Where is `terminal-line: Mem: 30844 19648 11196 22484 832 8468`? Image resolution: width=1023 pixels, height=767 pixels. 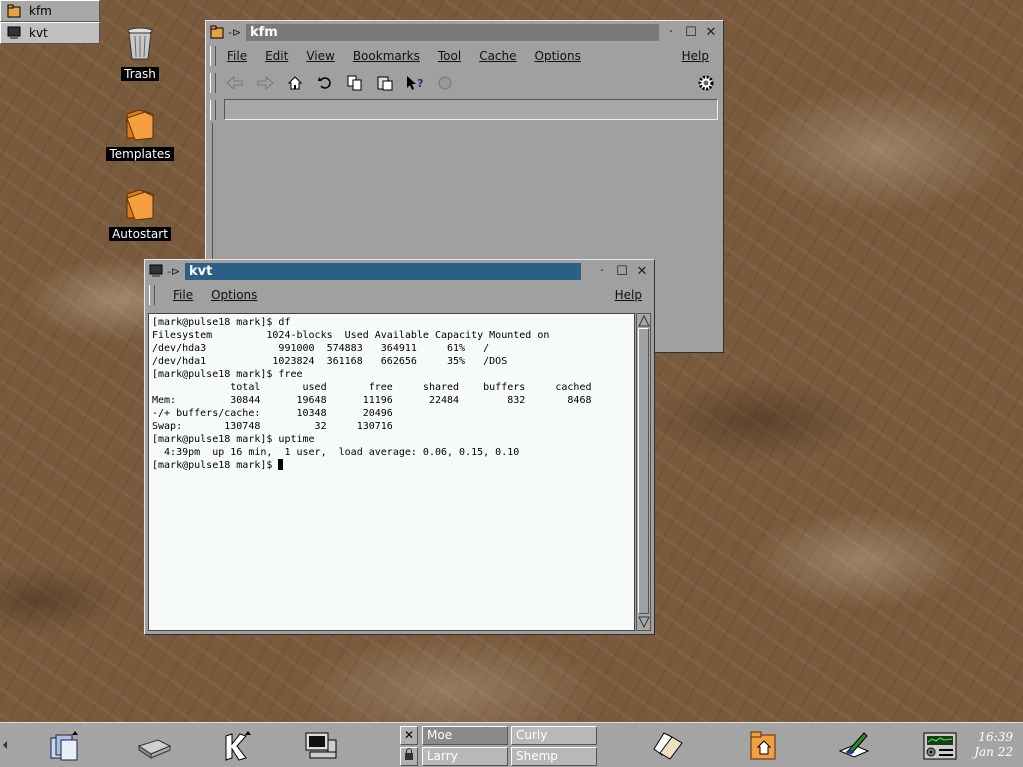 terminal-line: Mem: 30844 19648 11196 22484 832 8468 is located at coordinates (372, 400).